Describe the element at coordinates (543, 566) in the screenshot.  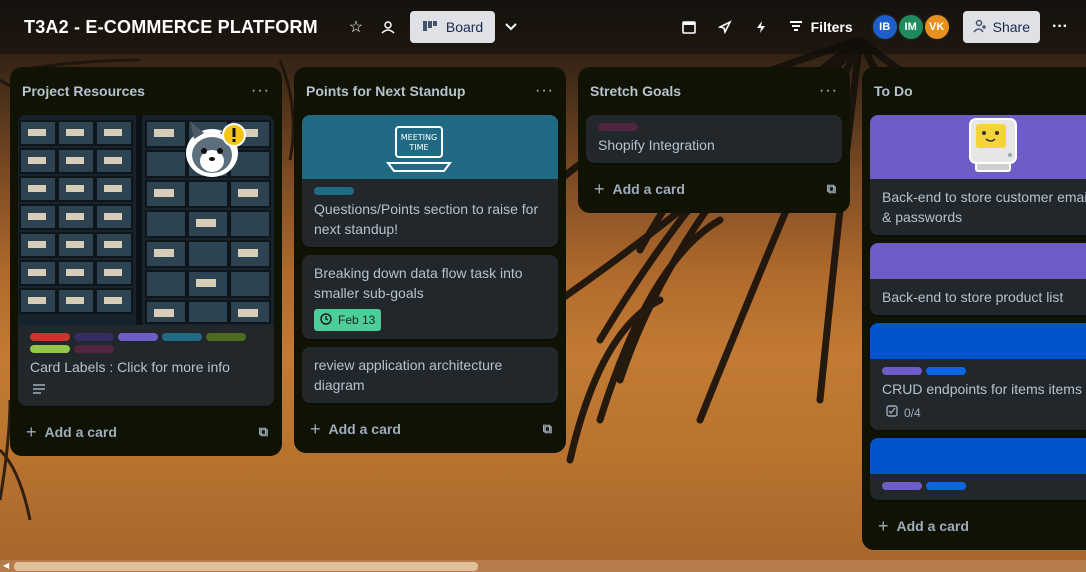
I see `horizontal-scrollbar: ◀` at that location.